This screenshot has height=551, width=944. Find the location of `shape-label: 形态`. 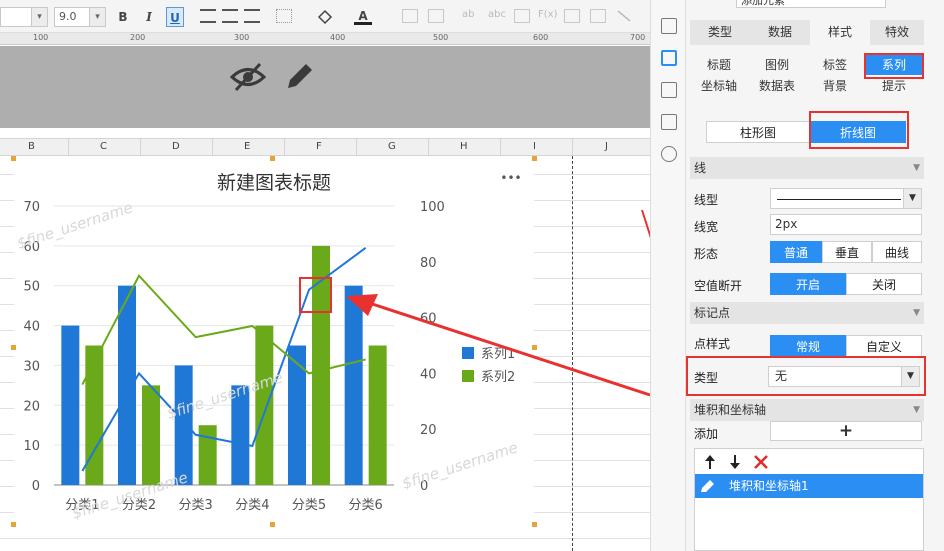

shape-label: 形态 is located at coordinates (706, 254).